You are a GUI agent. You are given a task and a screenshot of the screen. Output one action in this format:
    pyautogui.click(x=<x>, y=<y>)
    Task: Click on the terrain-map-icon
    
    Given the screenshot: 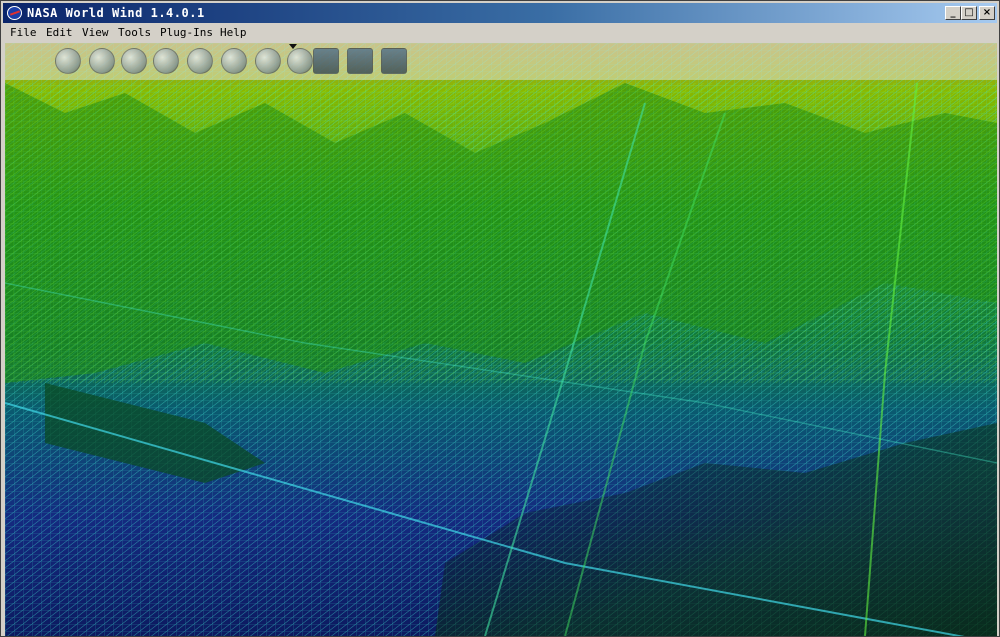 What is the action you would take?
    pyautogui.click(x=394, y=61)
    